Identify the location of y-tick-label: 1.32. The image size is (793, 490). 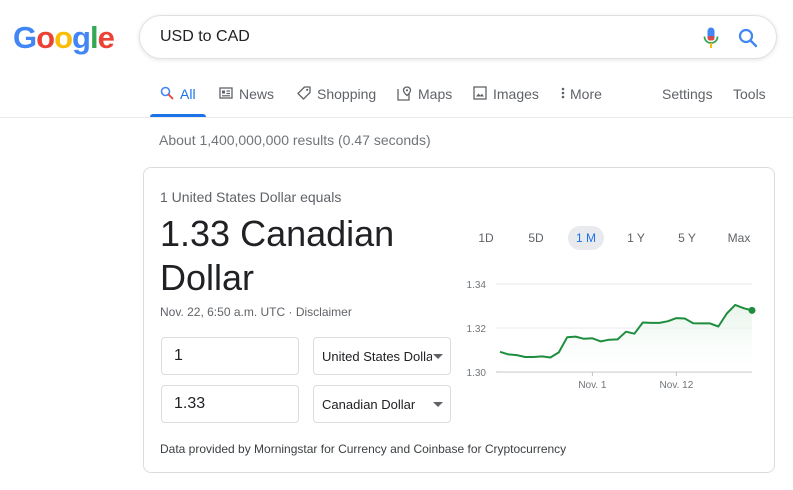
(477, 329).